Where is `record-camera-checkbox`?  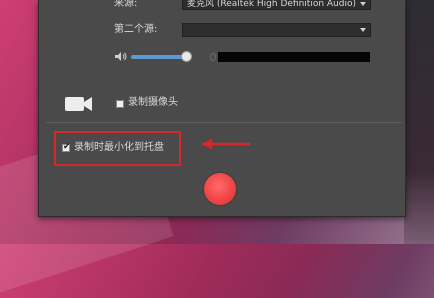 record-camera-checkbox is located at coordinates (120, 104).